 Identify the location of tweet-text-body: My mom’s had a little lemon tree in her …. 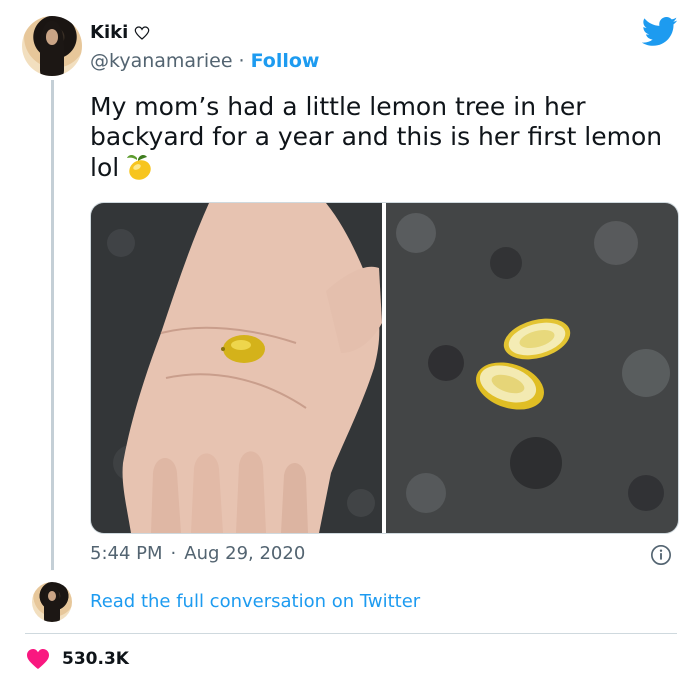
(376, 137).